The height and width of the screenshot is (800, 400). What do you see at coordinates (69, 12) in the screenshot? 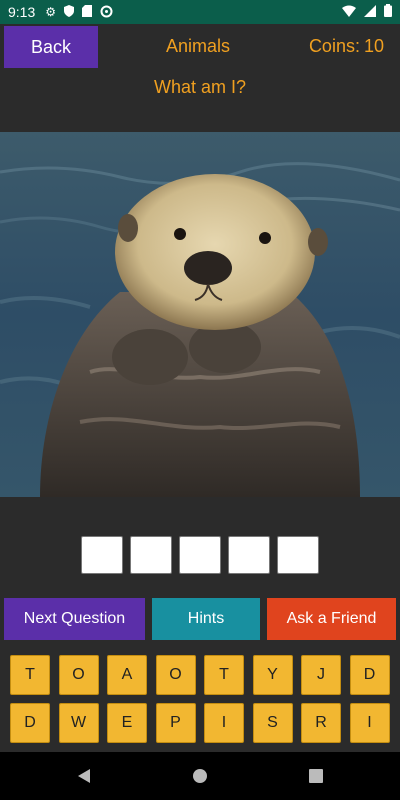
I see `shield-icon` at bounding box center [69, 12].